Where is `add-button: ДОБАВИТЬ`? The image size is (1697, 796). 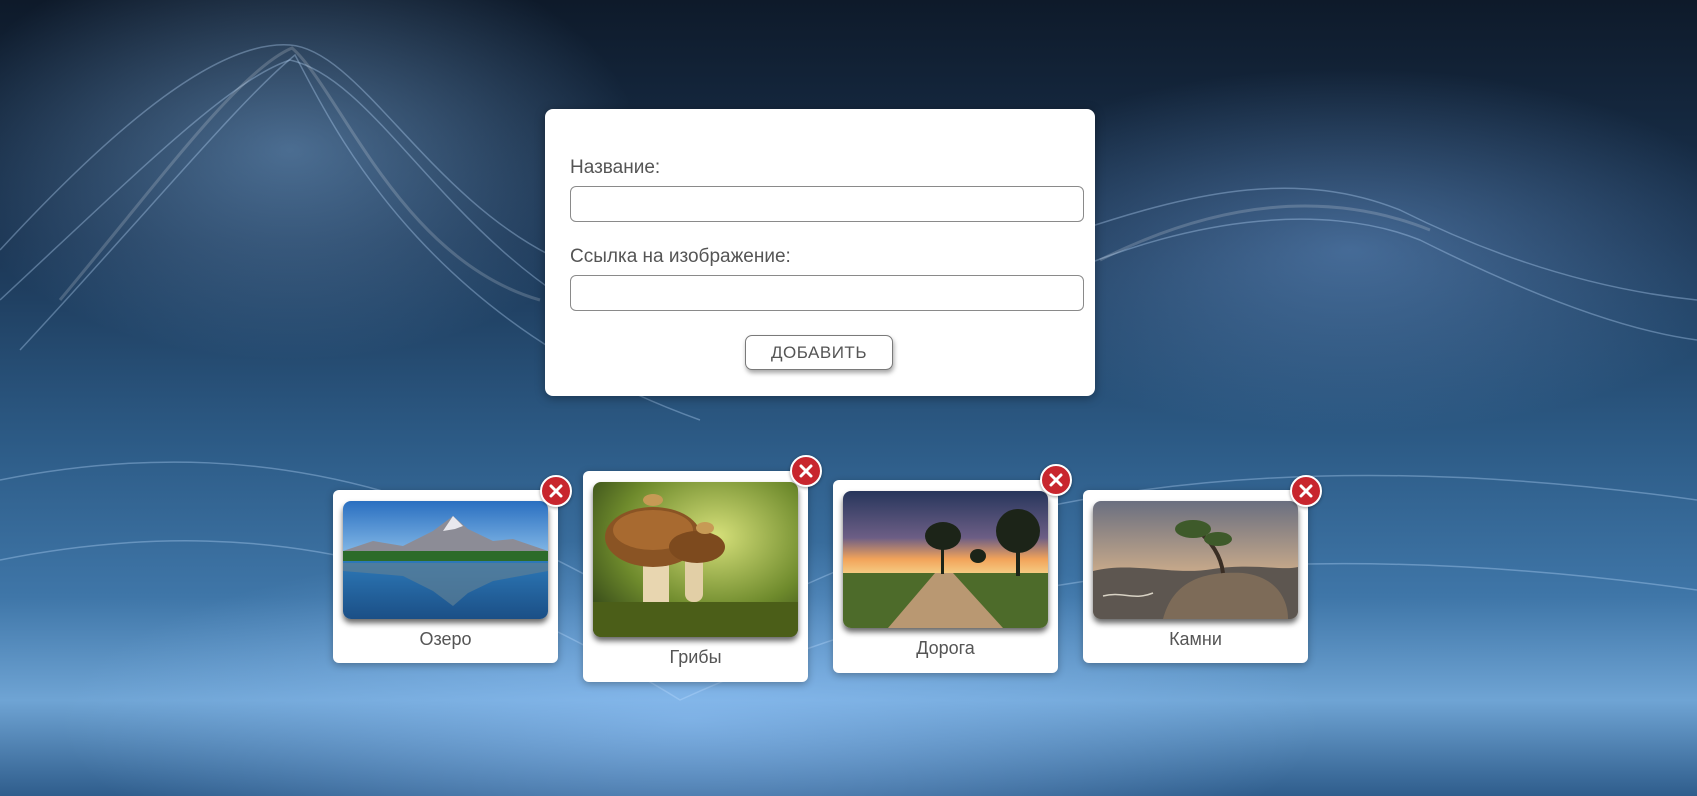
add-button: ДОБАВИТЬ is located at coordinates (819, 352).